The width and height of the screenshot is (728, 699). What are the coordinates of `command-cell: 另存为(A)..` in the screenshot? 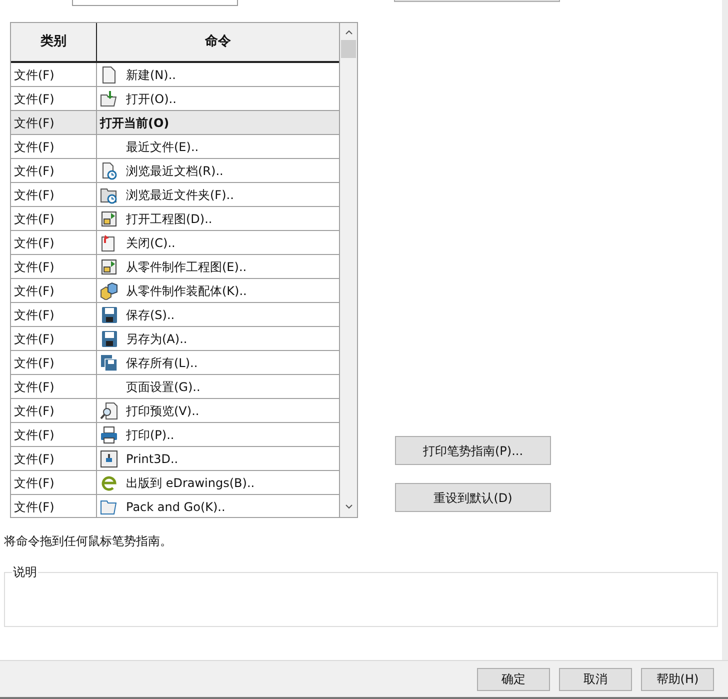 It's located at (157, 339).